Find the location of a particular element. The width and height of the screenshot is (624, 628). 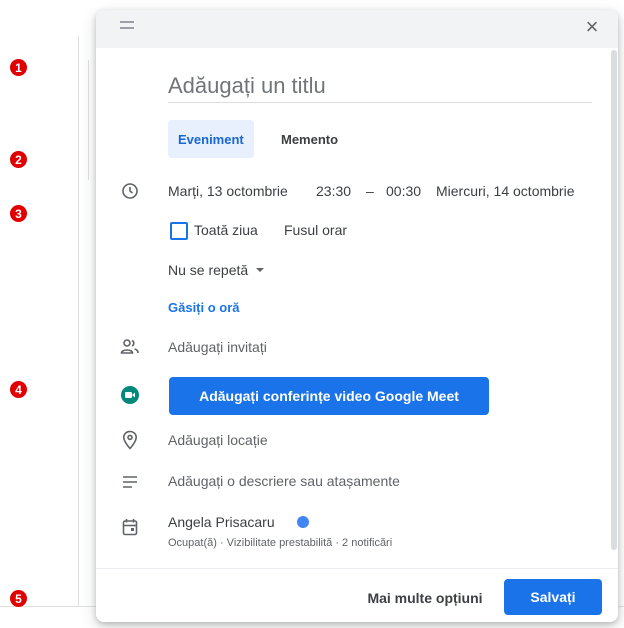

repeat-label: Nu se repetă is located at coordinates (208, 270).